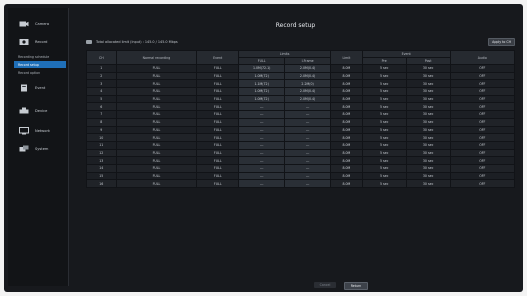  Describe the element at coordinates (501, 42) in the screenshot. I see `apply-to-ch-button: Apply to CH` at that location.